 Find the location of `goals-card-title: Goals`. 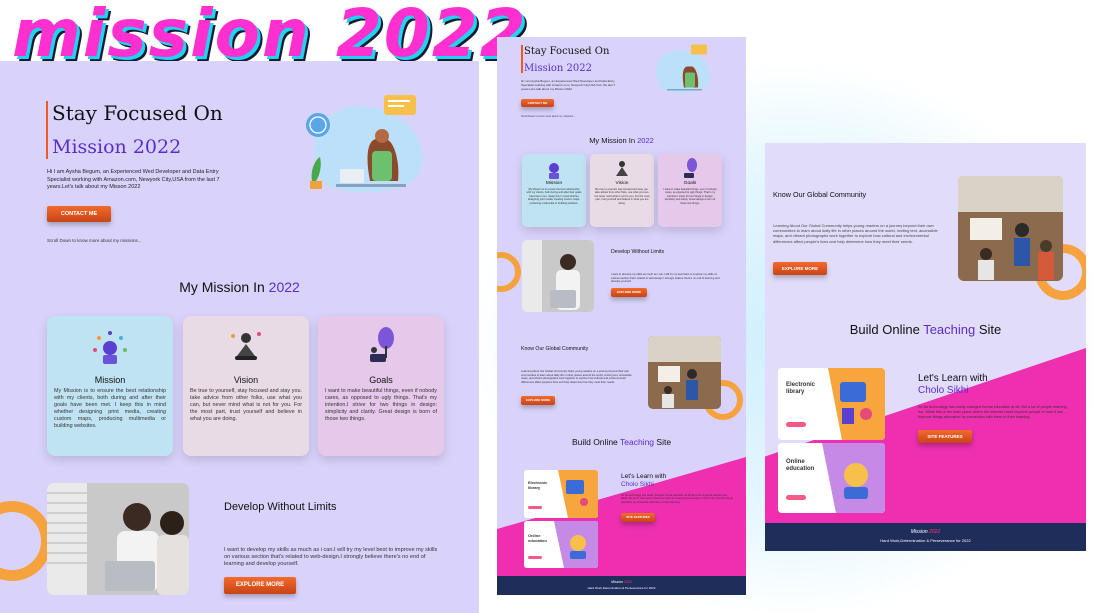

goals-card-title: Goals is located at coordinates (381, 380).